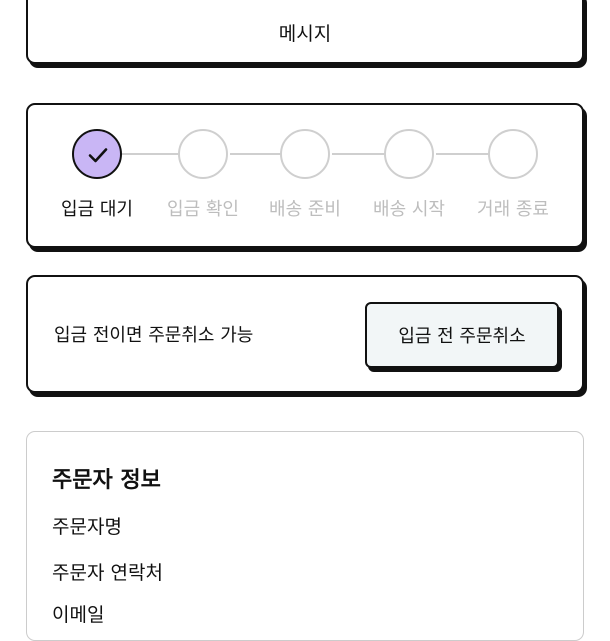  I want to click on message-button-label: 메시지, so click(305, 33).